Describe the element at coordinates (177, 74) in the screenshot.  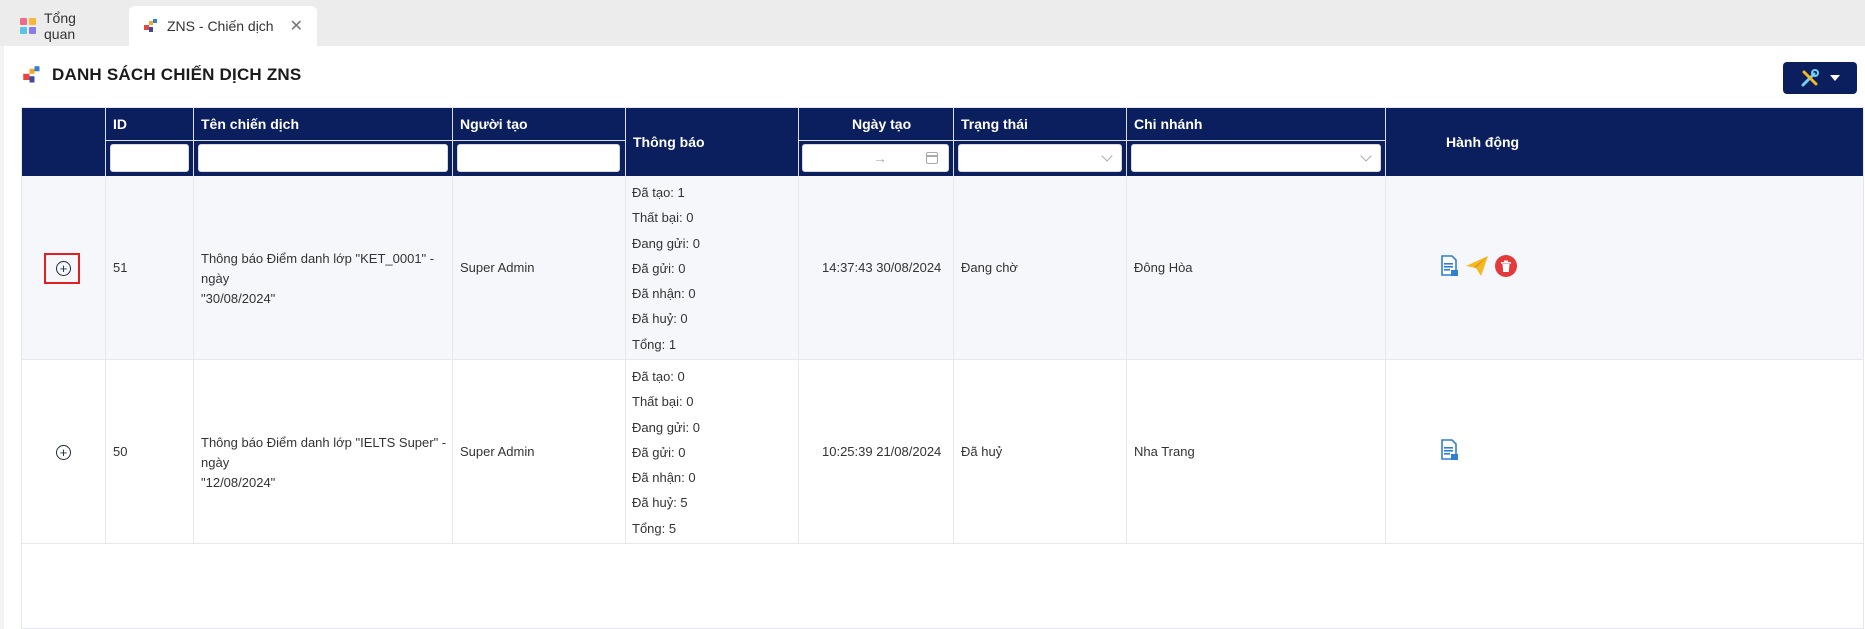
I see `page-title: DANH SÁCH CHIẾN DỊCH ZNS` at that location.